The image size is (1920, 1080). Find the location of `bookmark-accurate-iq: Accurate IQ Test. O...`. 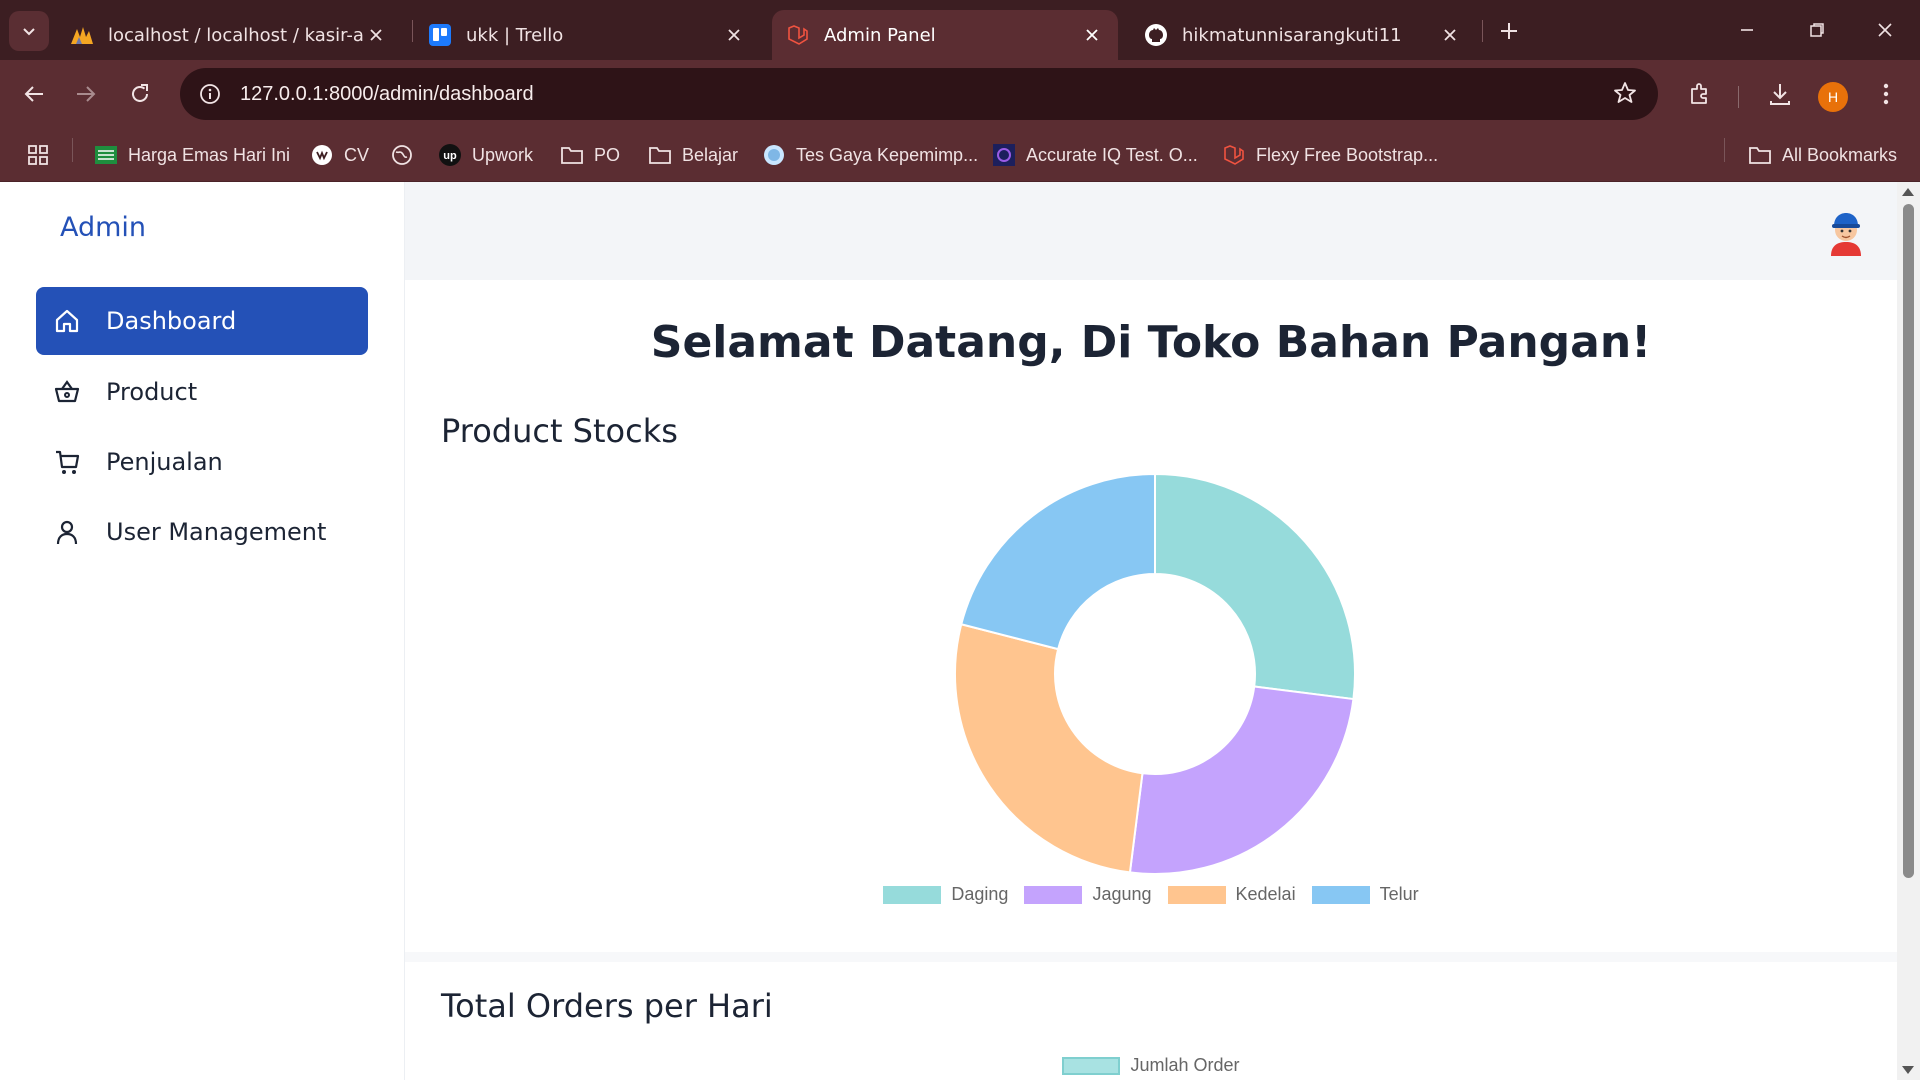

bookmark-accurate-iq: Accurate IQ Test. O... is located at coordinates (1095, 155).